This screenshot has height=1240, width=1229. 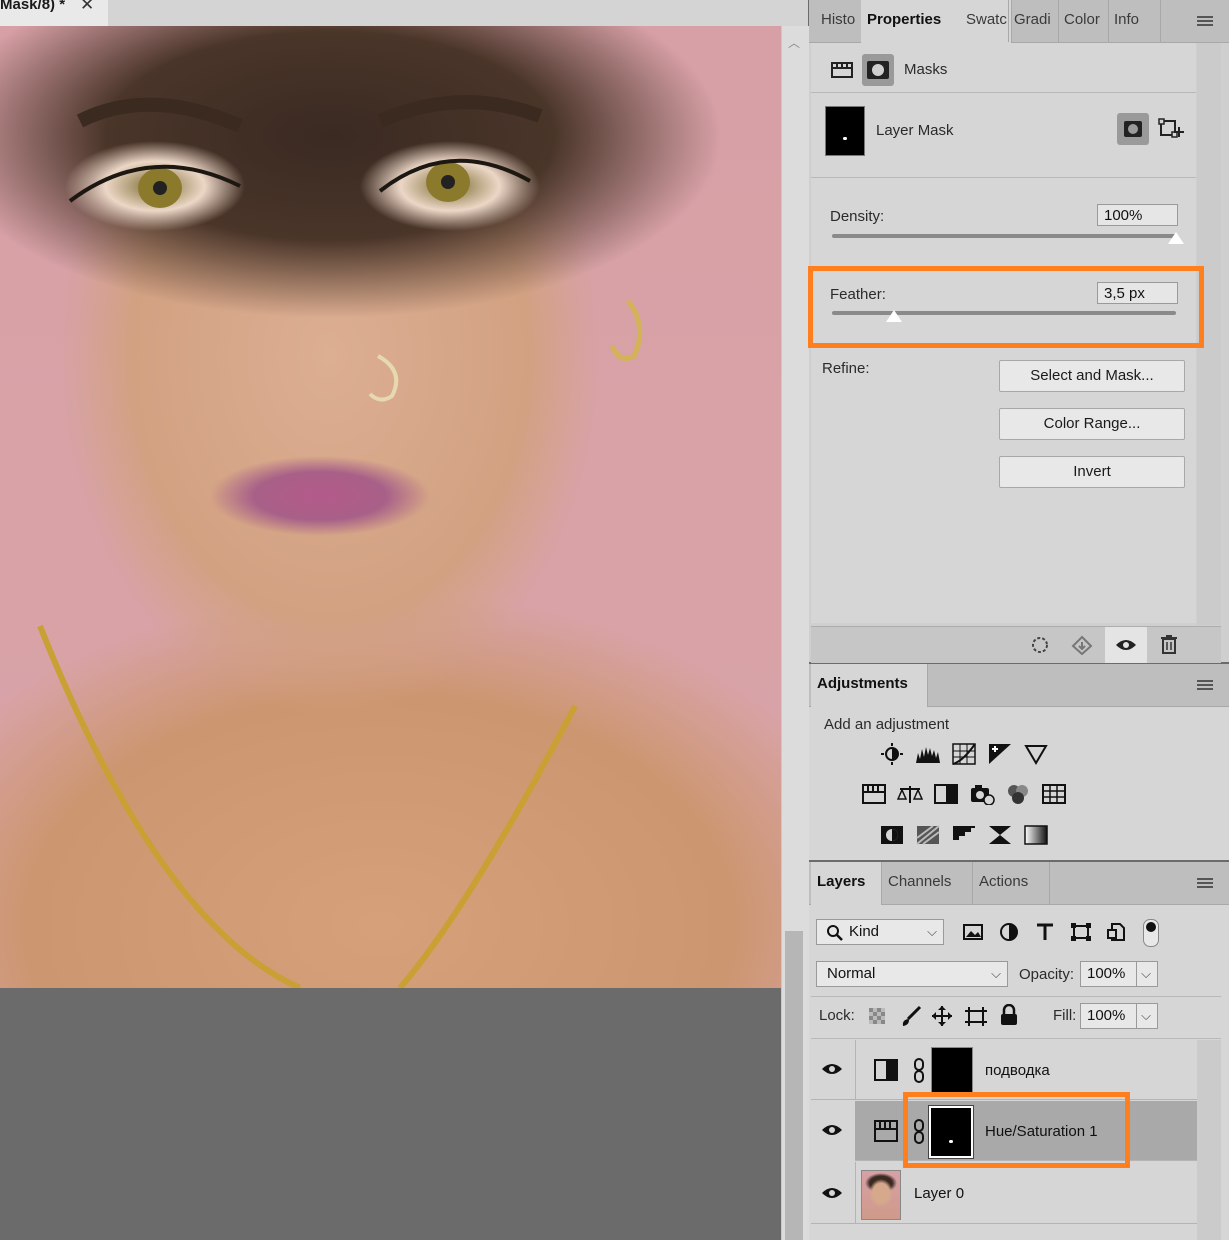 I want to click on apply-mask-icon, so click(x=1082, y=645).